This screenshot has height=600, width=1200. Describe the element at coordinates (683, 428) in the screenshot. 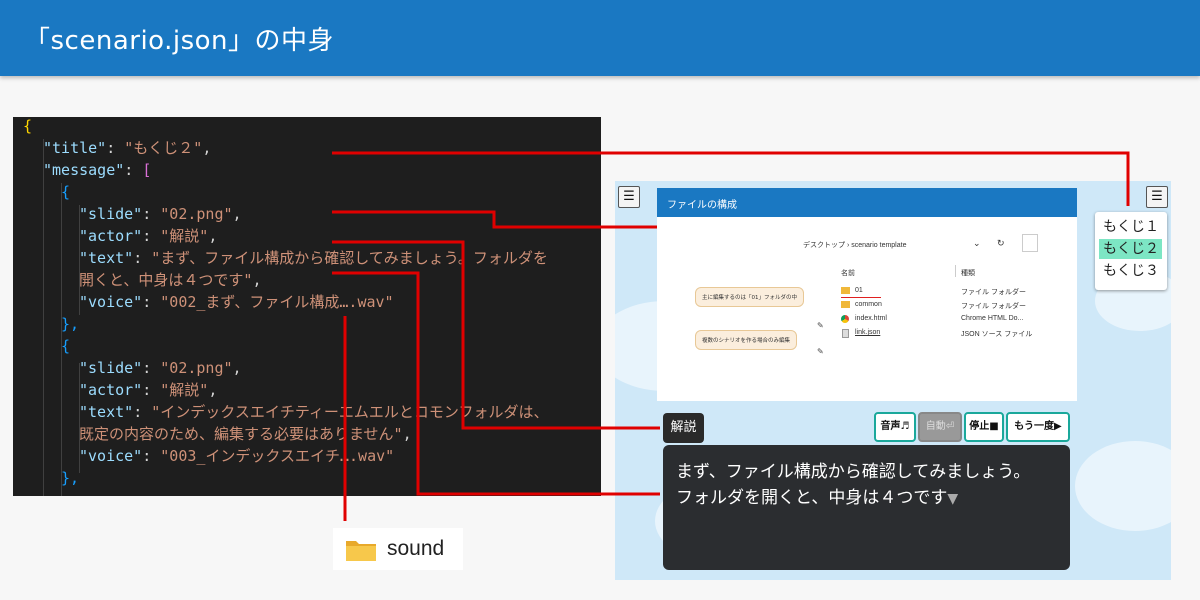

I see `actor-name-box: 解説` at that location.